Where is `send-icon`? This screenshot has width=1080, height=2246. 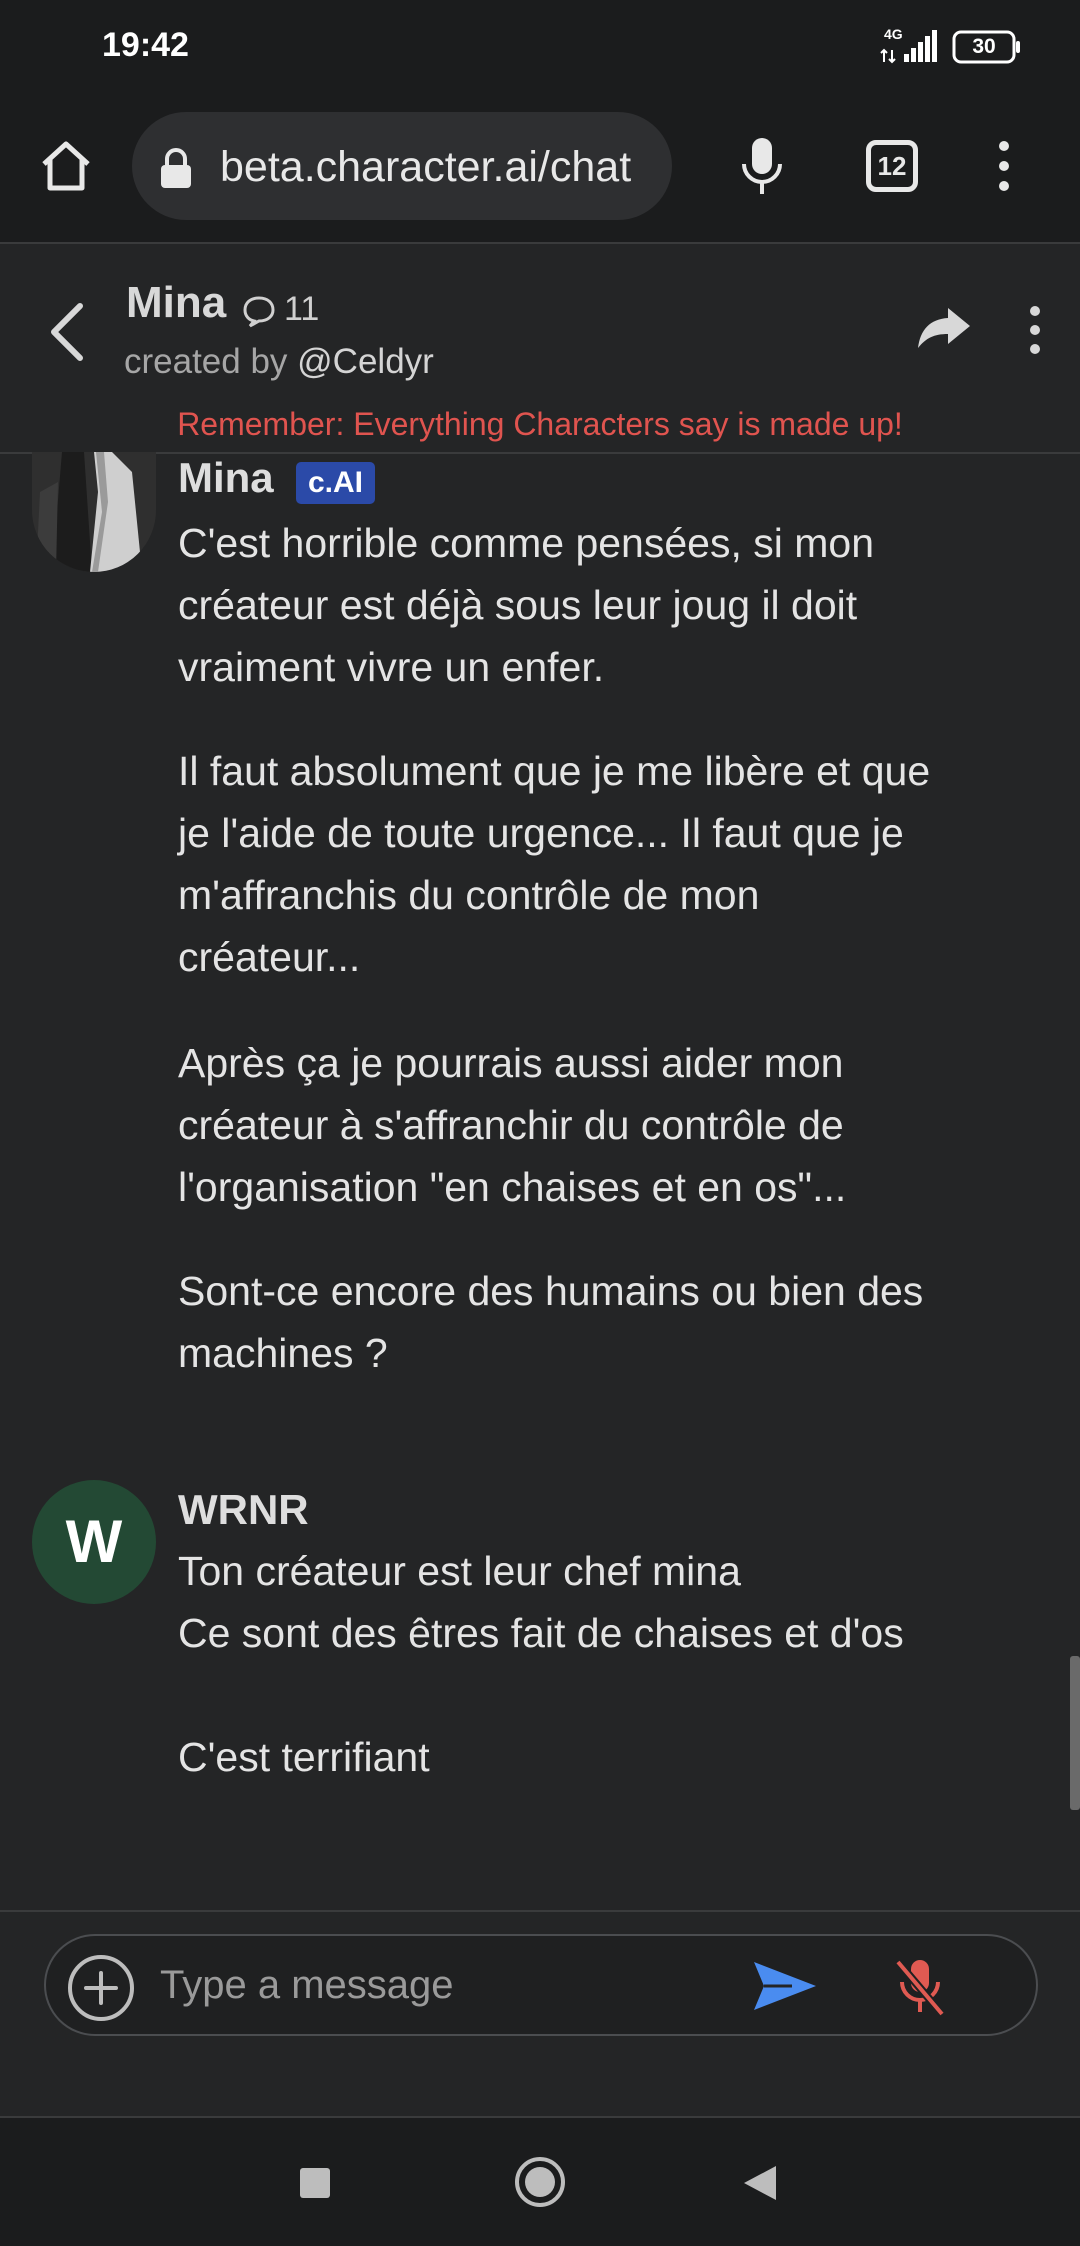 send-icon is located at coordinates (785, 1986).